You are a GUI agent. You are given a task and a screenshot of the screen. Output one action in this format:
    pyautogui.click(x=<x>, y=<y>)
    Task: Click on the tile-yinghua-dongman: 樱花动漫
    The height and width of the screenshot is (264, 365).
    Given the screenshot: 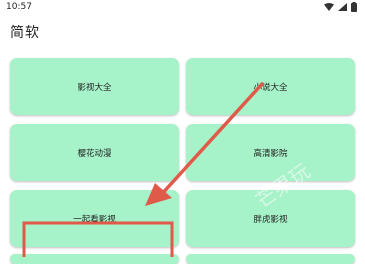 What is the action you would take?
    pyautogui.click(x=94, y=152)
    